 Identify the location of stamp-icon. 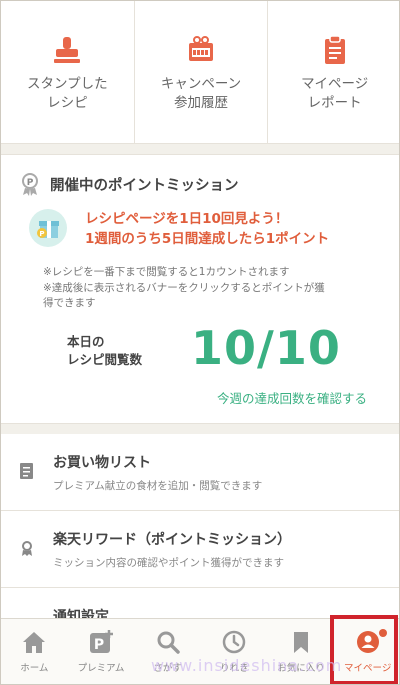
(67, 50).